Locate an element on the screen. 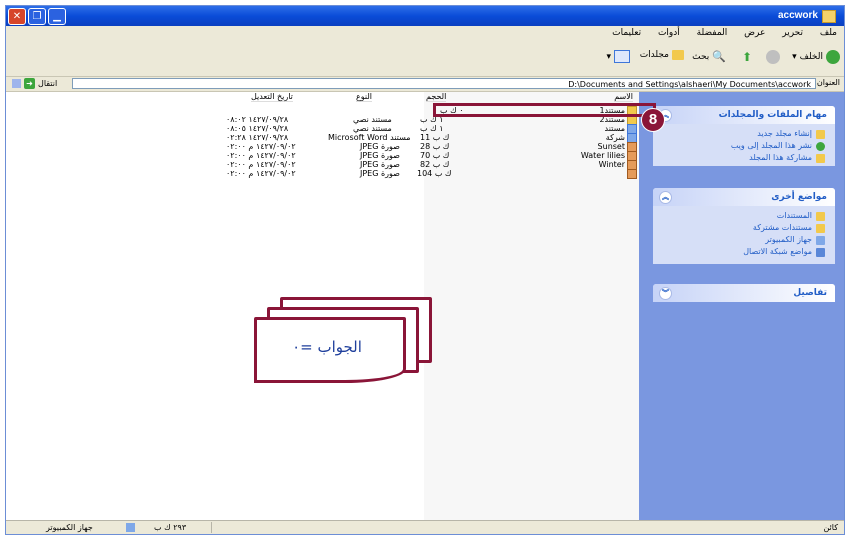 The height and width of the screenshot is (538, 848). file-name: Sunset is located at coordinates (611, 146).